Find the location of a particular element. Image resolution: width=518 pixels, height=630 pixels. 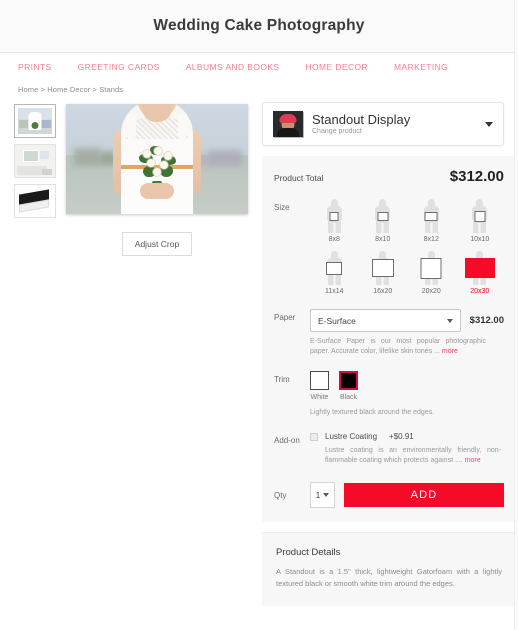

paper-price: $312.00 is located at coordinates (486, 320).